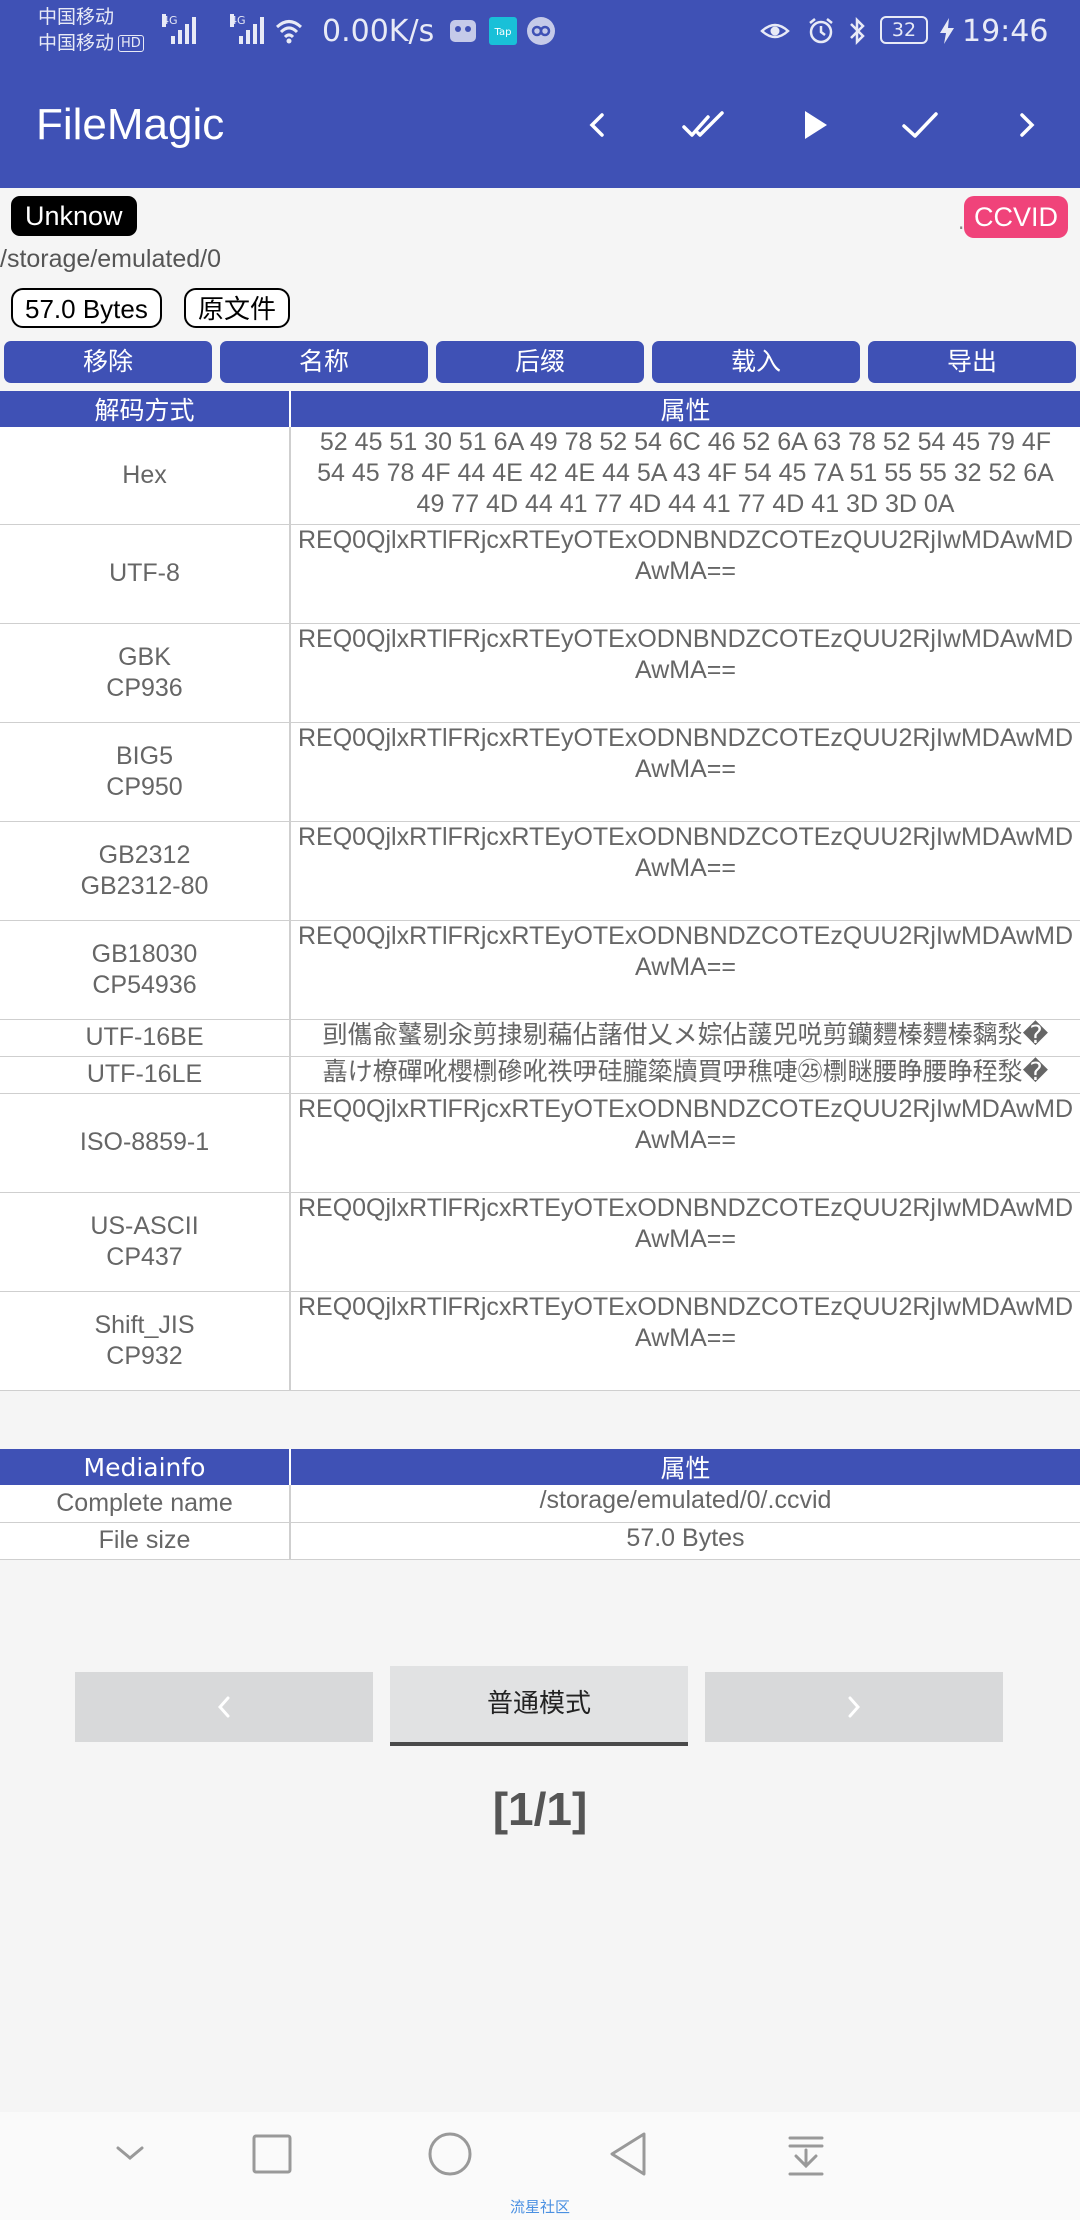  Describe the element at coordinates (972, 362) in the screenshot. I see `export-button: 导出` at that location.